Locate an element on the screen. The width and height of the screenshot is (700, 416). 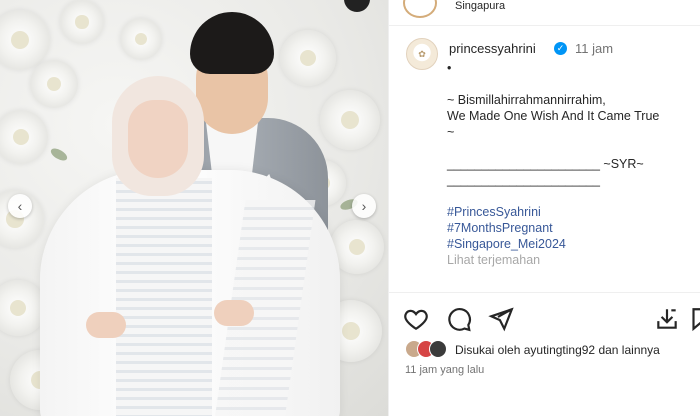
caption-line: ~ Bismillahirrahmannirrahim, is located at coordinates (526, 100).